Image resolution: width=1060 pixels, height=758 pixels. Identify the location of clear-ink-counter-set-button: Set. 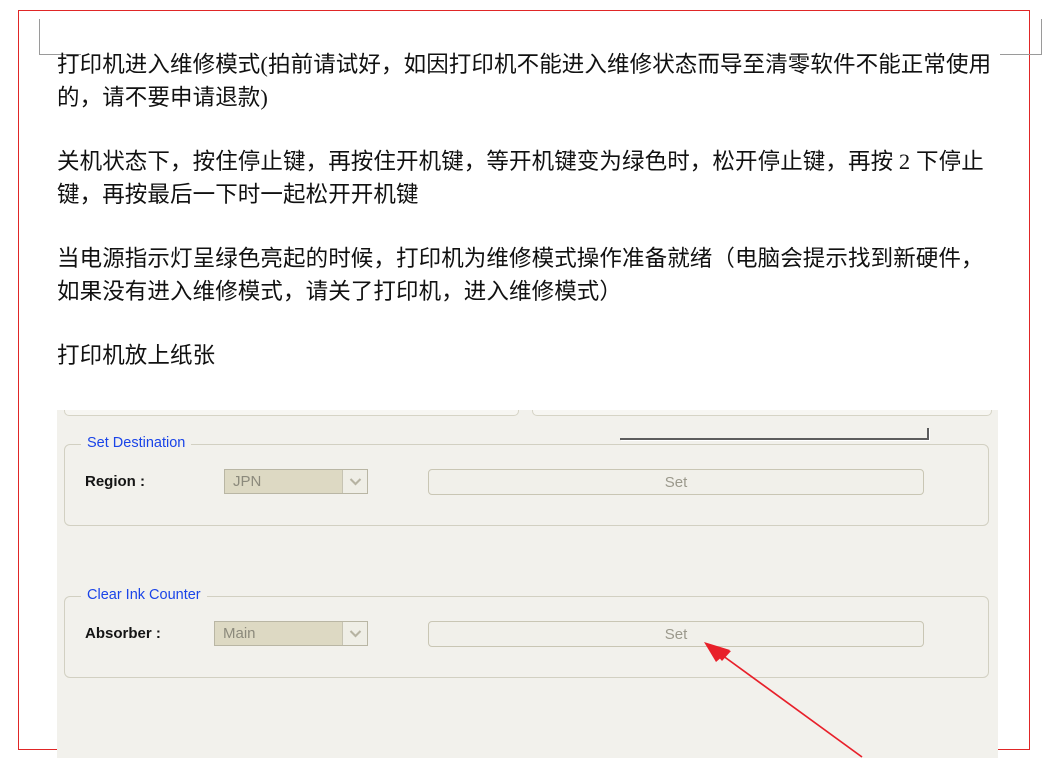
(676, 634).